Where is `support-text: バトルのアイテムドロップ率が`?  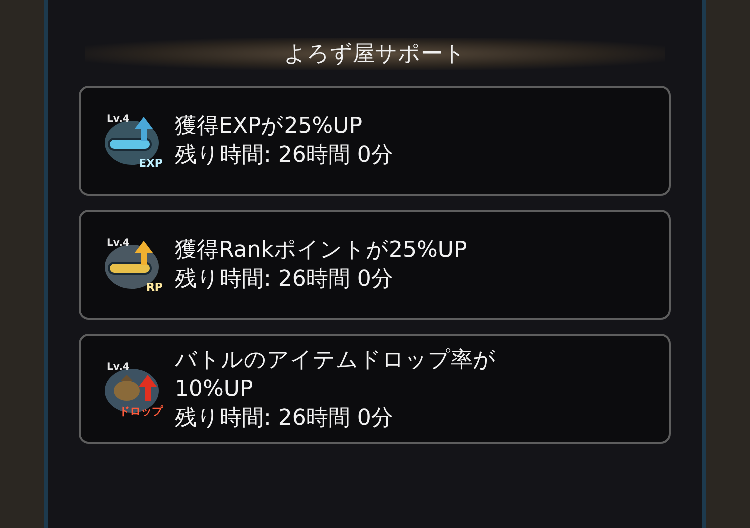 support-text: バトルのアイテムドロップ率が is located at coordinates (335, 360).